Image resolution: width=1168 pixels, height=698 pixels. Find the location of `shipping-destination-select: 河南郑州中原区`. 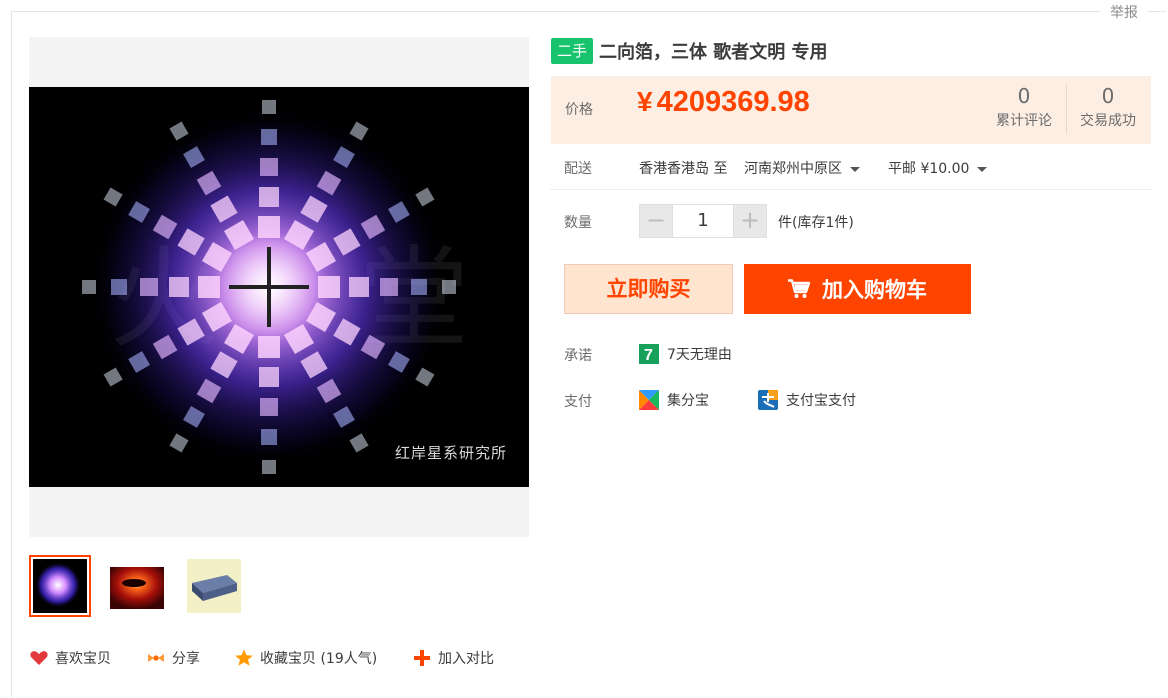

shipping-destination-select: 河南郑州中原区 is located at coordinates (802, 168).